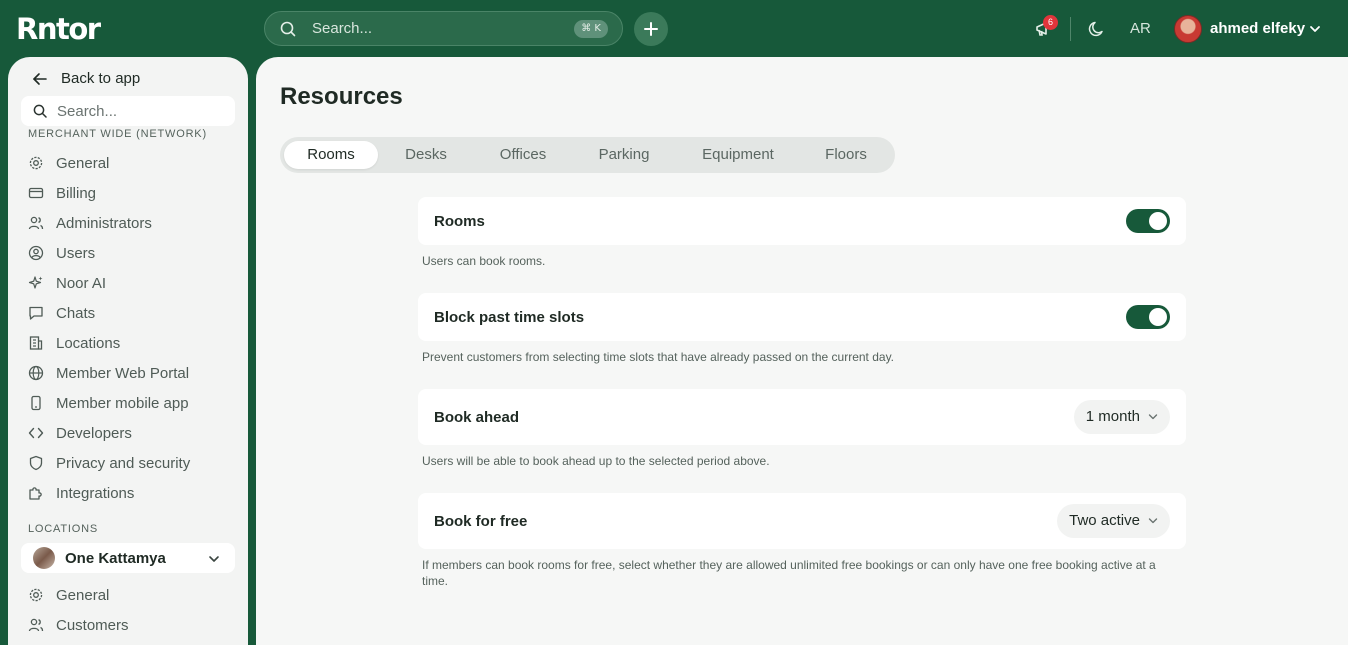 Image resolution: width=1348 pixels, height=645 pixels. What do you see at coordinates (1112, 416) in the screenshot?
I see `book-ahead-value: 1 month` at bounding box center [1112, 416].